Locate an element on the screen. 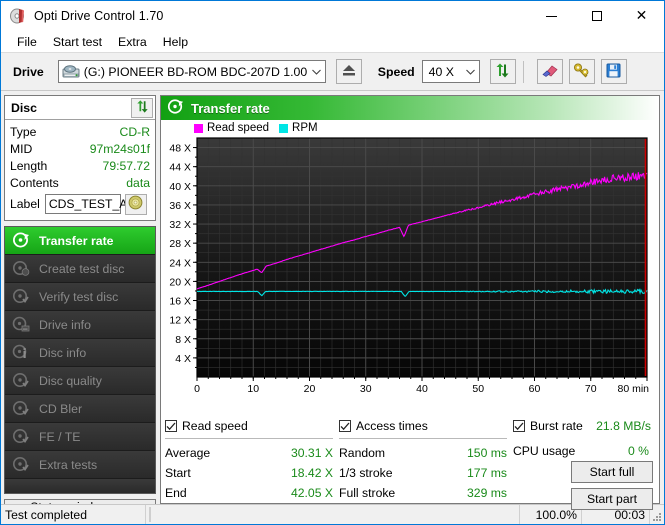 This screenshot has height=525, width=665. statistics-panel: Read speed Average 30.31 X Start 18.42 X is located at coordinates (410, 460).